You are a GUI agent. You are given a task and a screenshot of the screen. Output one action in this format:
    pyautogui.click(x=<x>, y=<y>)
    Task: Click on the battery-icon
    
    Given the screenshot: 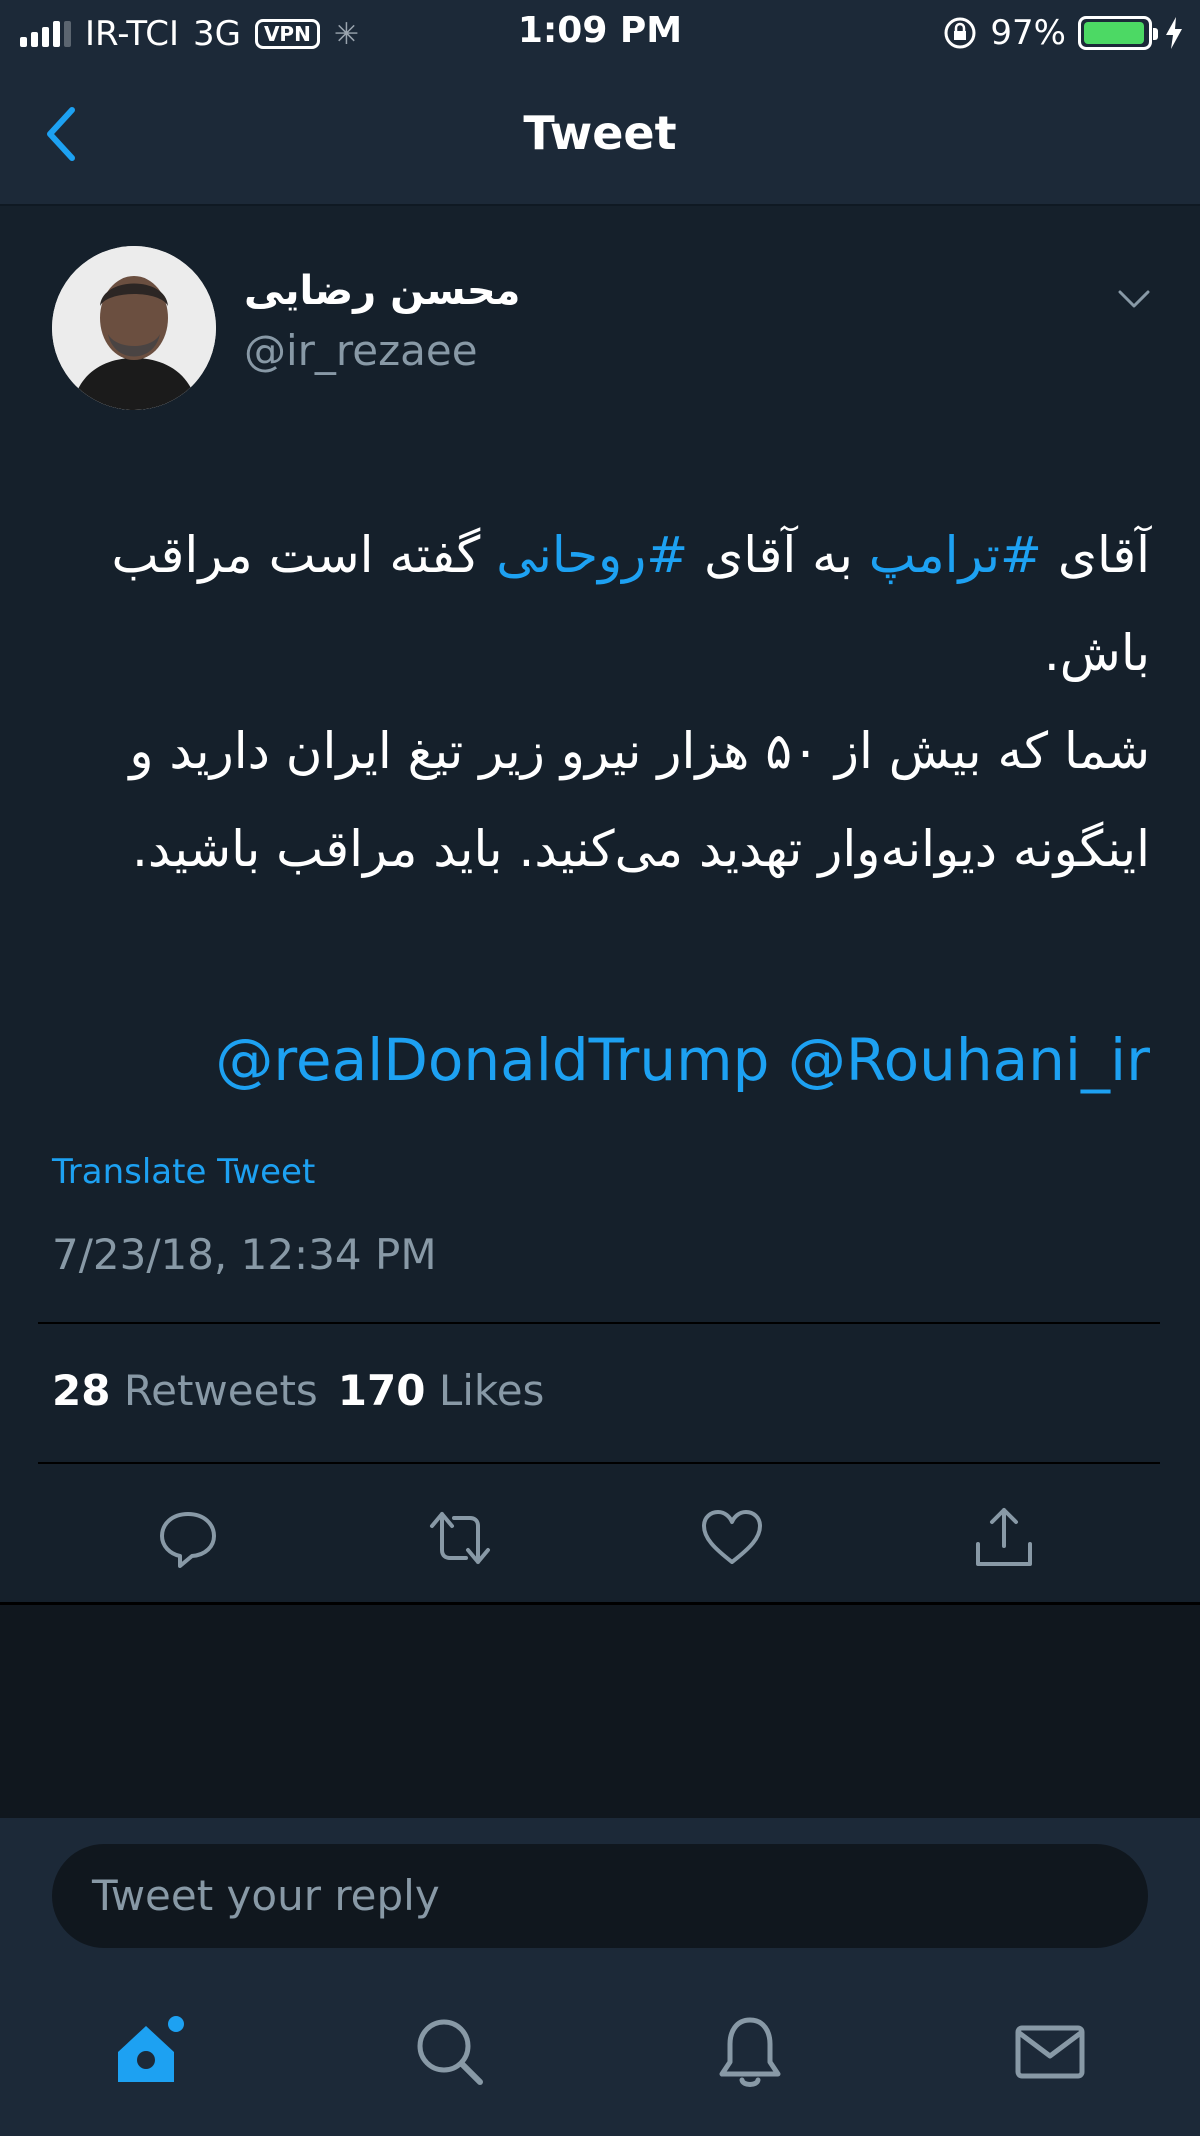 What is the action you would take?
    pyautogui.click(x=1118, y=33)
    